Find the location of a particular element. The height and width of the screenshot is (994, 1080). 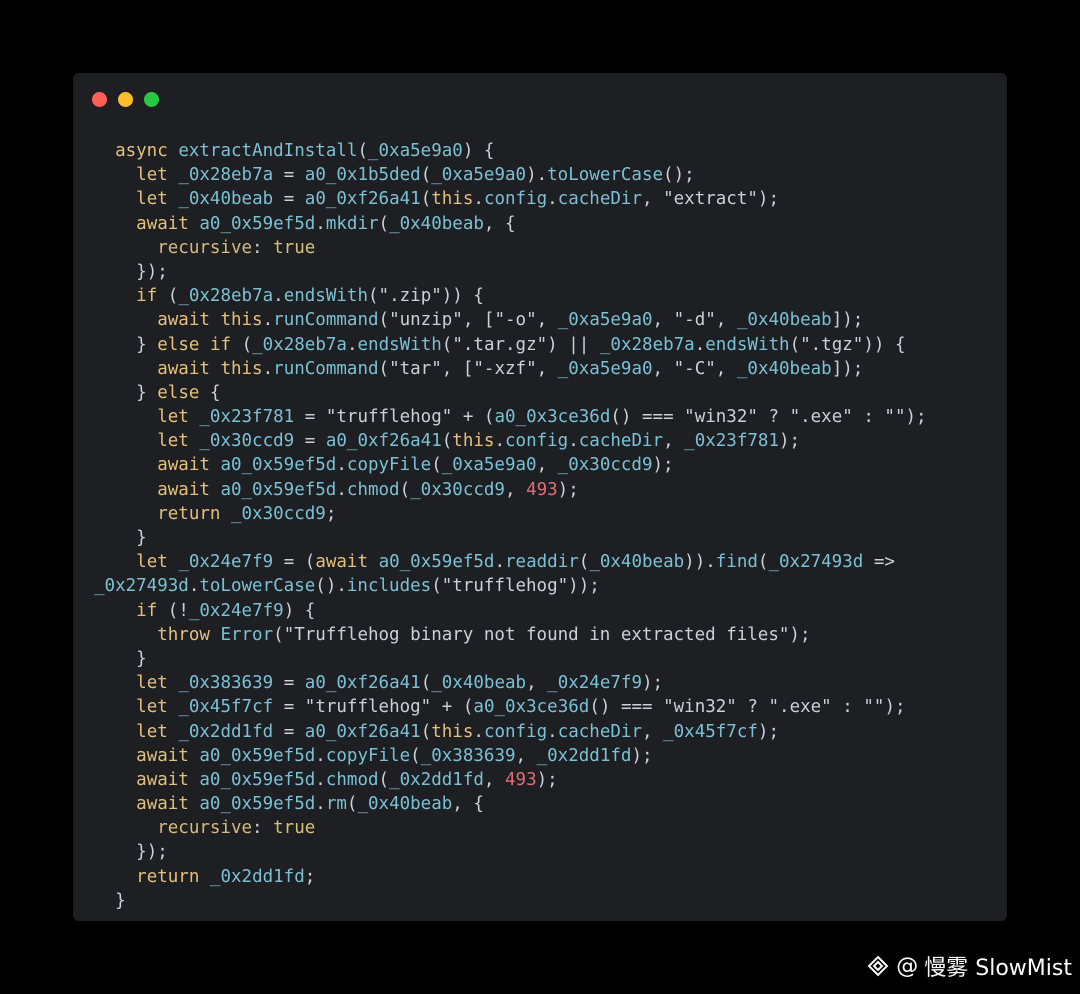

code-line: if (!_0x24e7f9) { is located at coordinates (226, 610).